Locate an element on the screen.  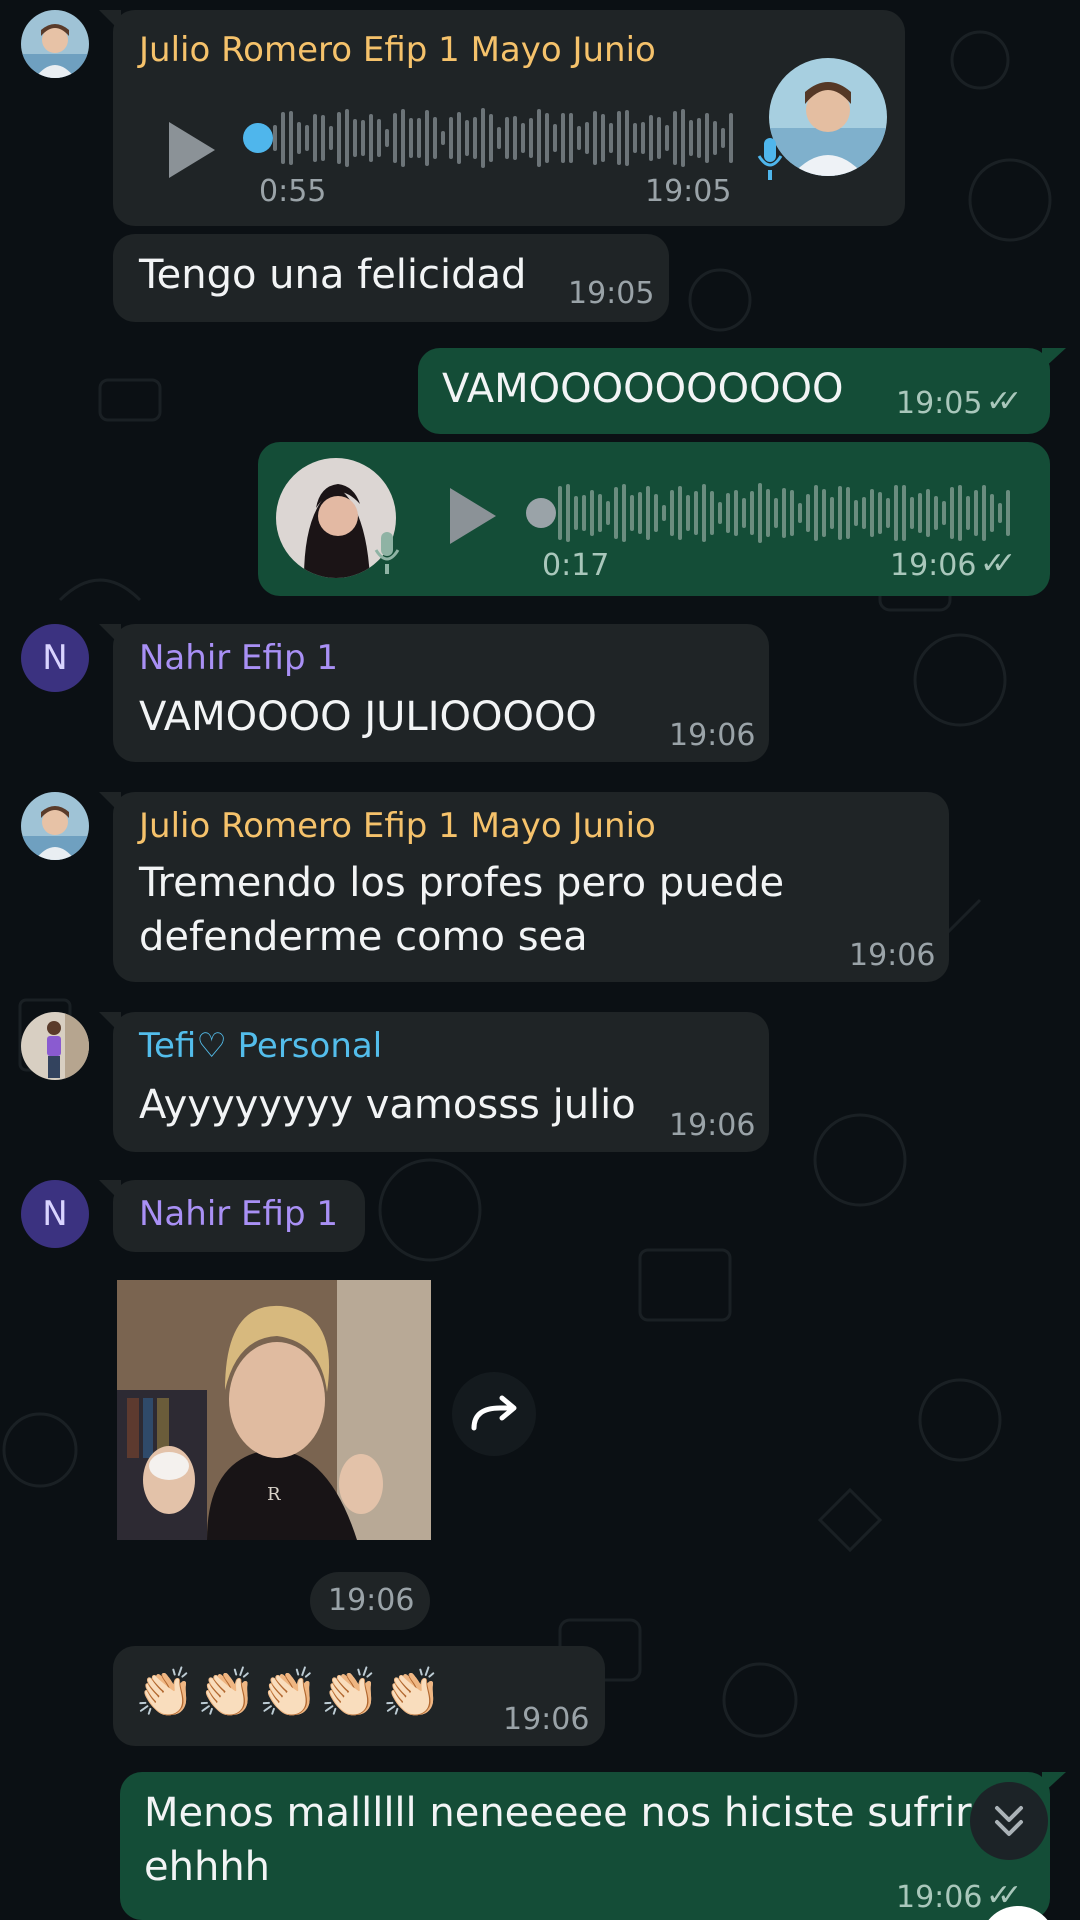
forward-button is located at coordinates (494, 1414).